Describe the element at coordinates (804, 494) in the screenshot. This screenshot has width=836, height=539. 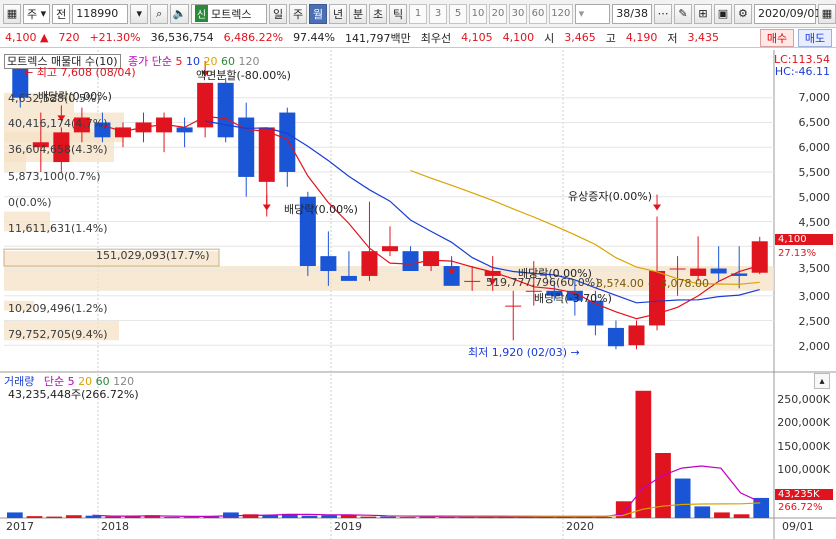
I see `volume-tag: 43,235K` at that location.